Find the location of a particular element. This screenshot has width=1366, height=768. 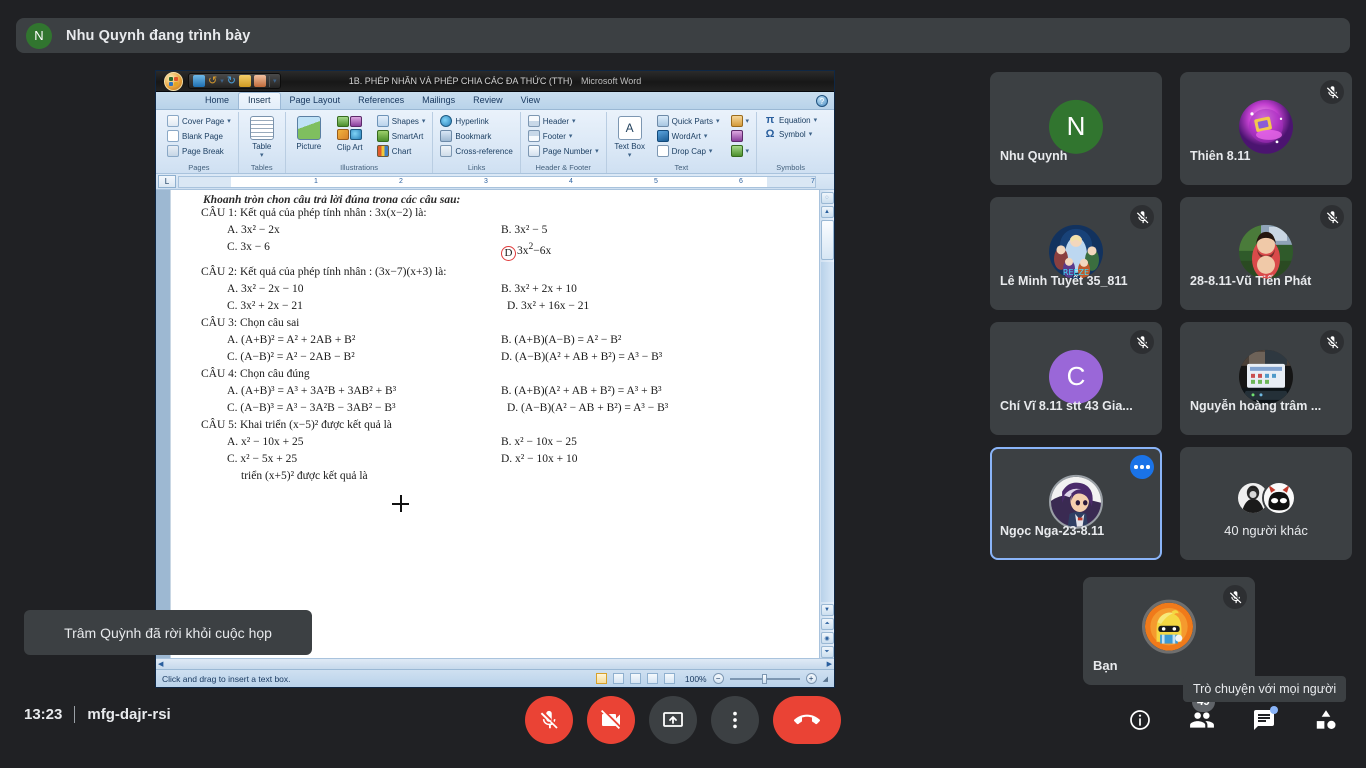

outline-view-button is located at coordinates (652, 678).